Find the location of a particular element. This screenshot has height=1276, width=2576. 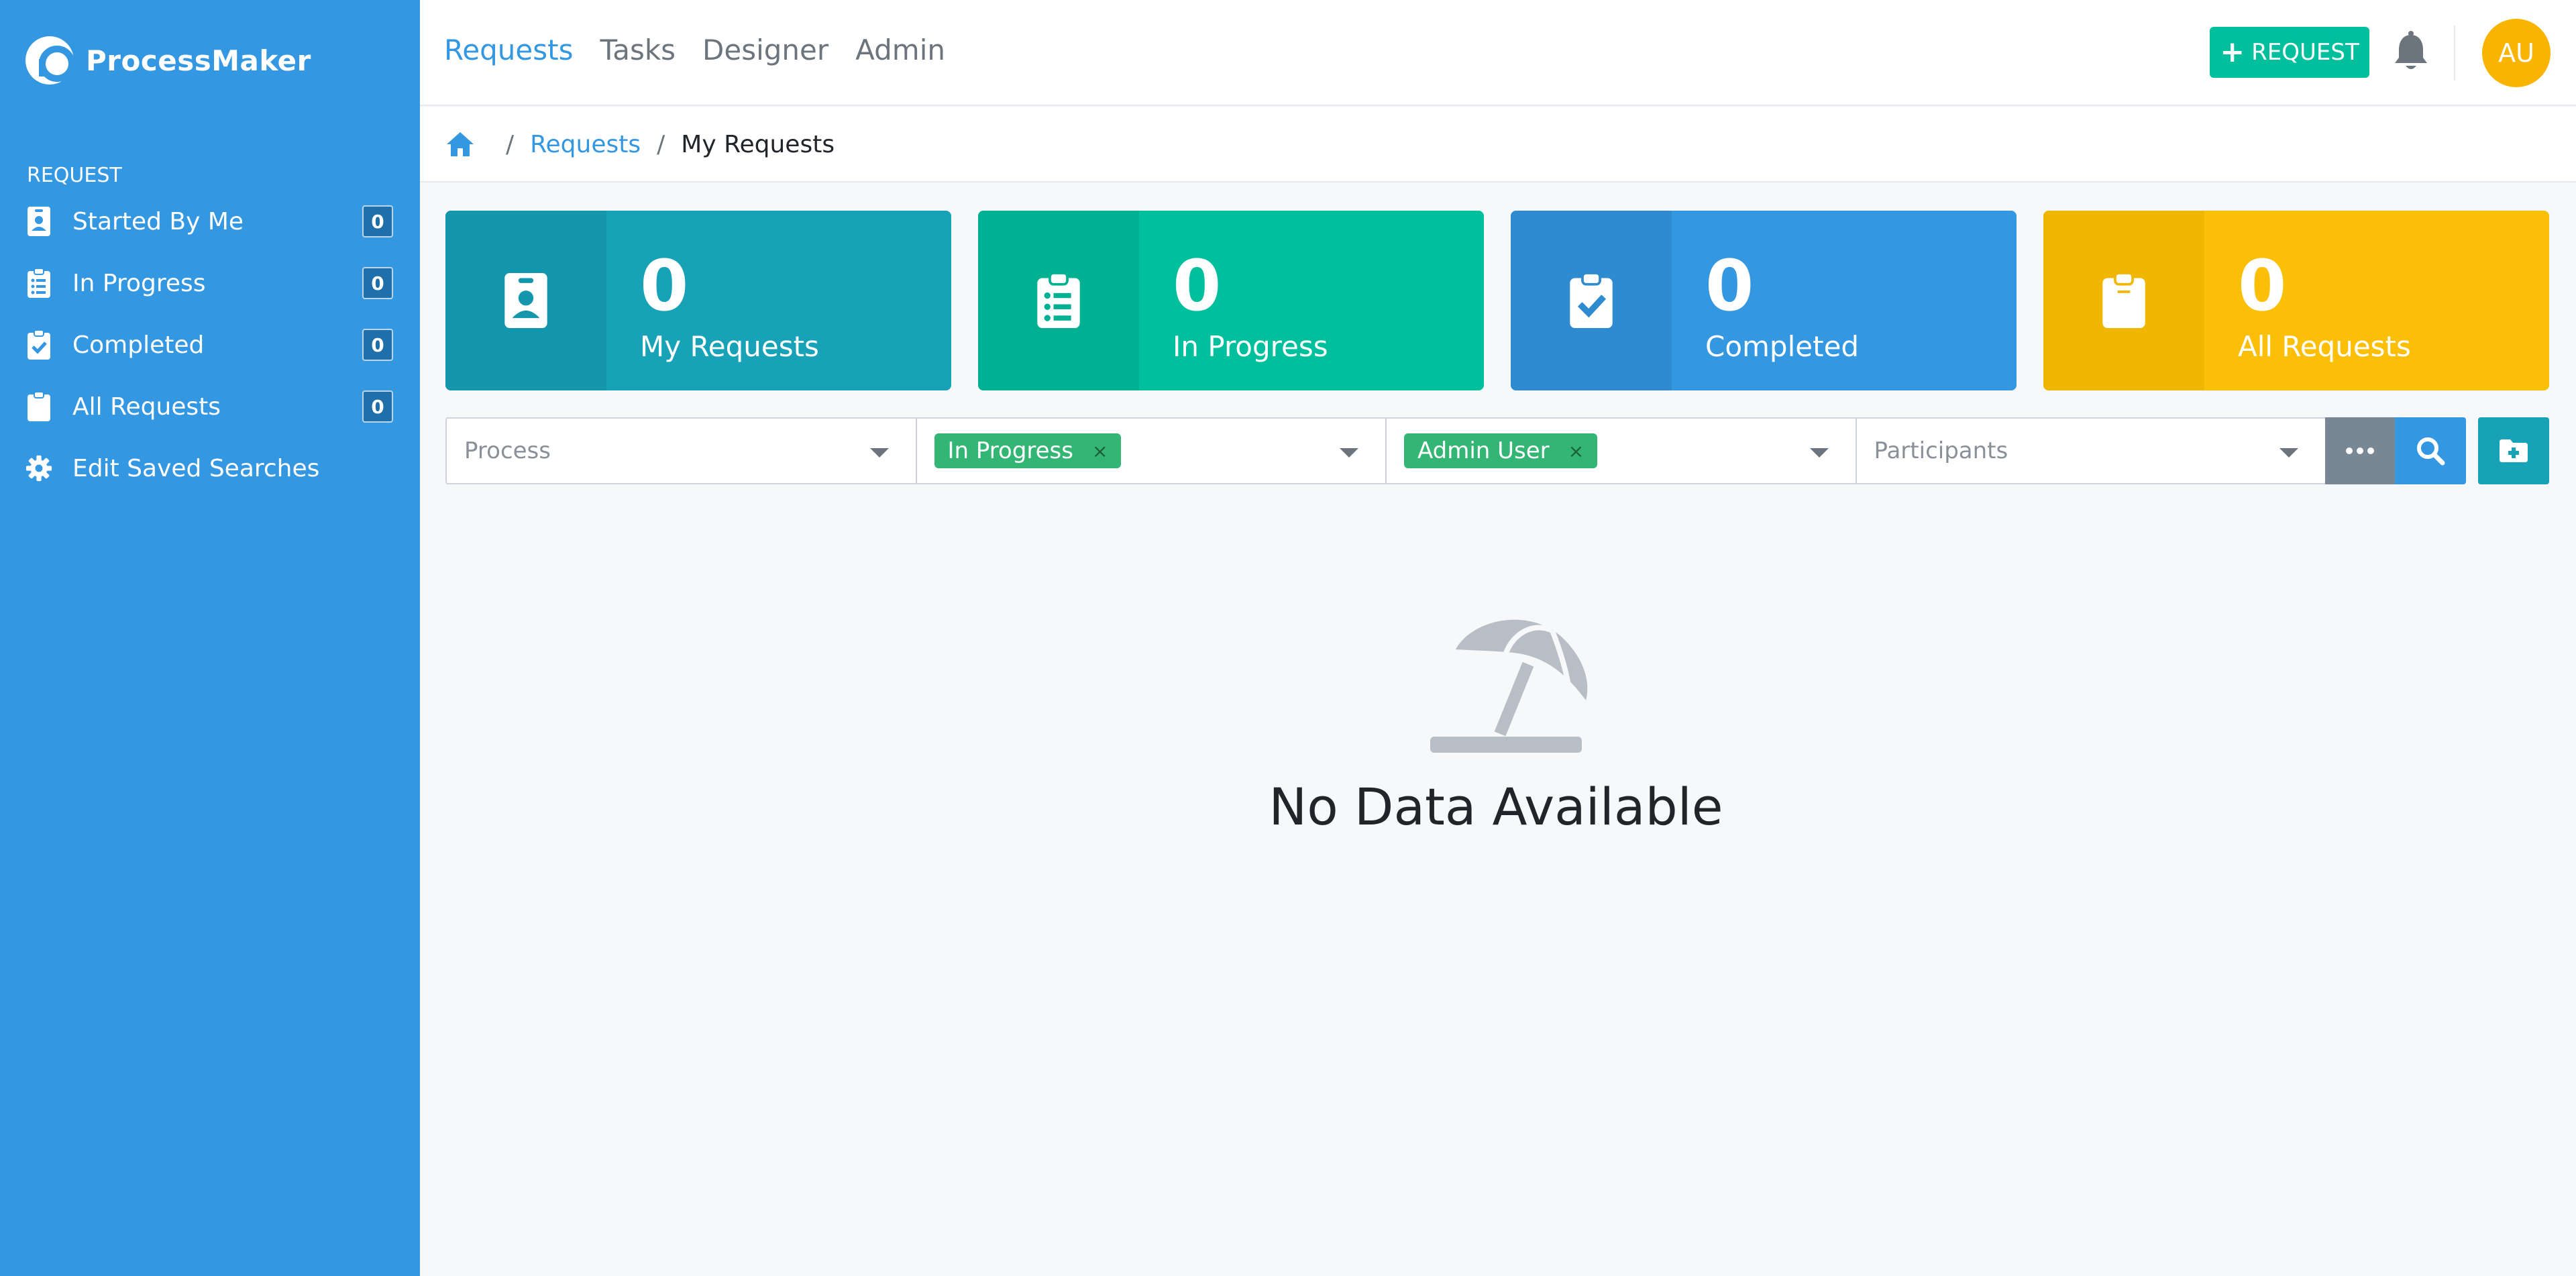

save-search-button is located at coordinates (2513, 451).